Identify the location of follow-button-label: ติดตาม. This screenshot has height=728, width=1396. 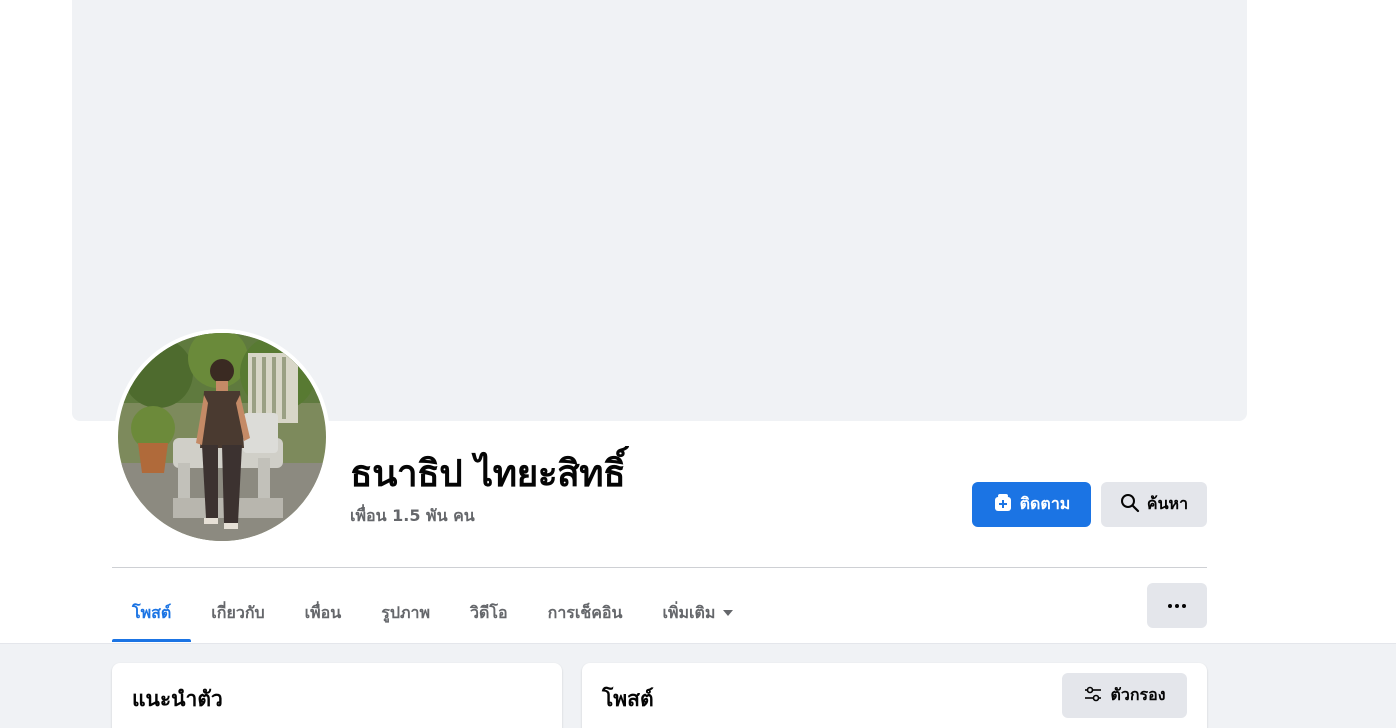
(1045, 503).